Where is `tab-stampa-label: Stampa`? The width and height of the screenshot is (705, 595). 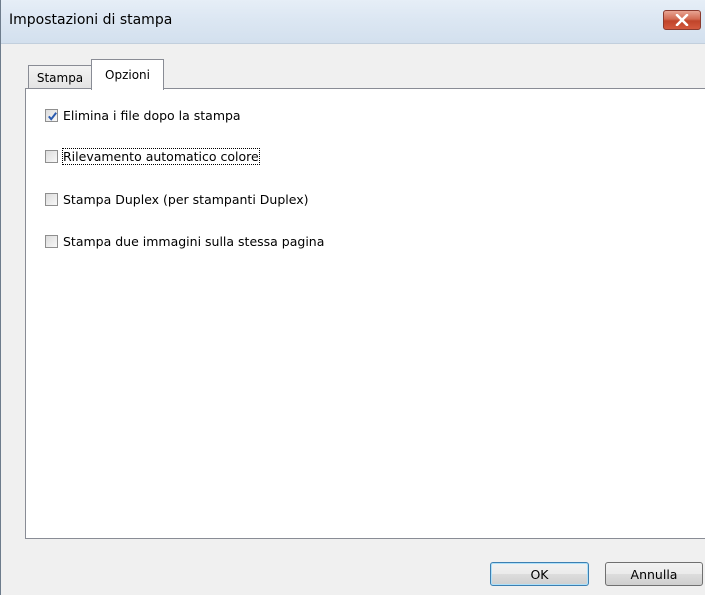
tab-stampa-label: Stampa is located at coordinates (60, 77).